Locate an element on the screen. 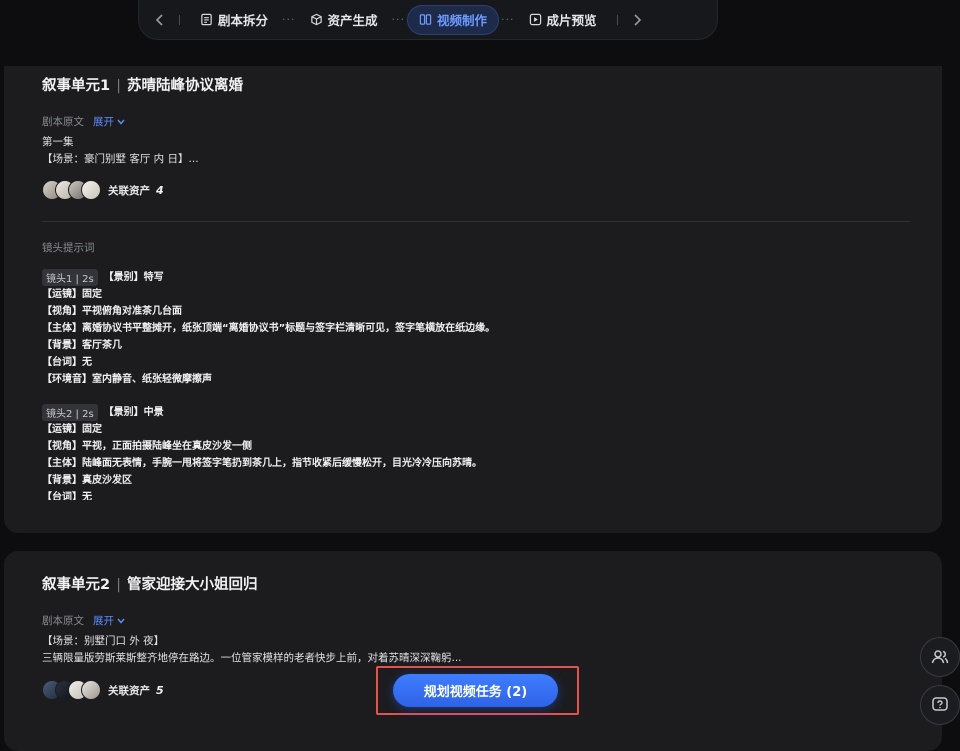 The image size is (960, 751). users-icon is located at coordinates (940, 657).